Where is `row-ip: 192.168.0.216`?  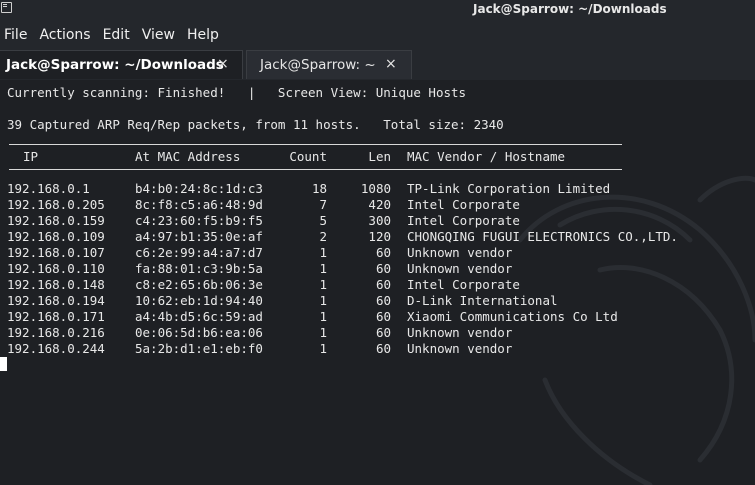
row-ip: 192.168.0.216 is located at coordinates (56, 332).